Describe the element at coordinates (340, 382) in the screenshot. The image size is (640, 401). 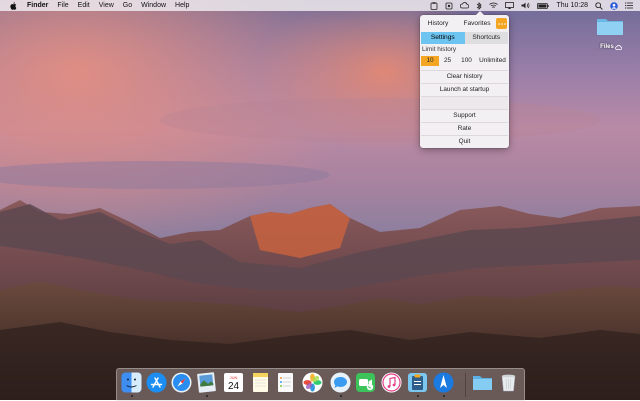
I see `messages-icon` at that location.